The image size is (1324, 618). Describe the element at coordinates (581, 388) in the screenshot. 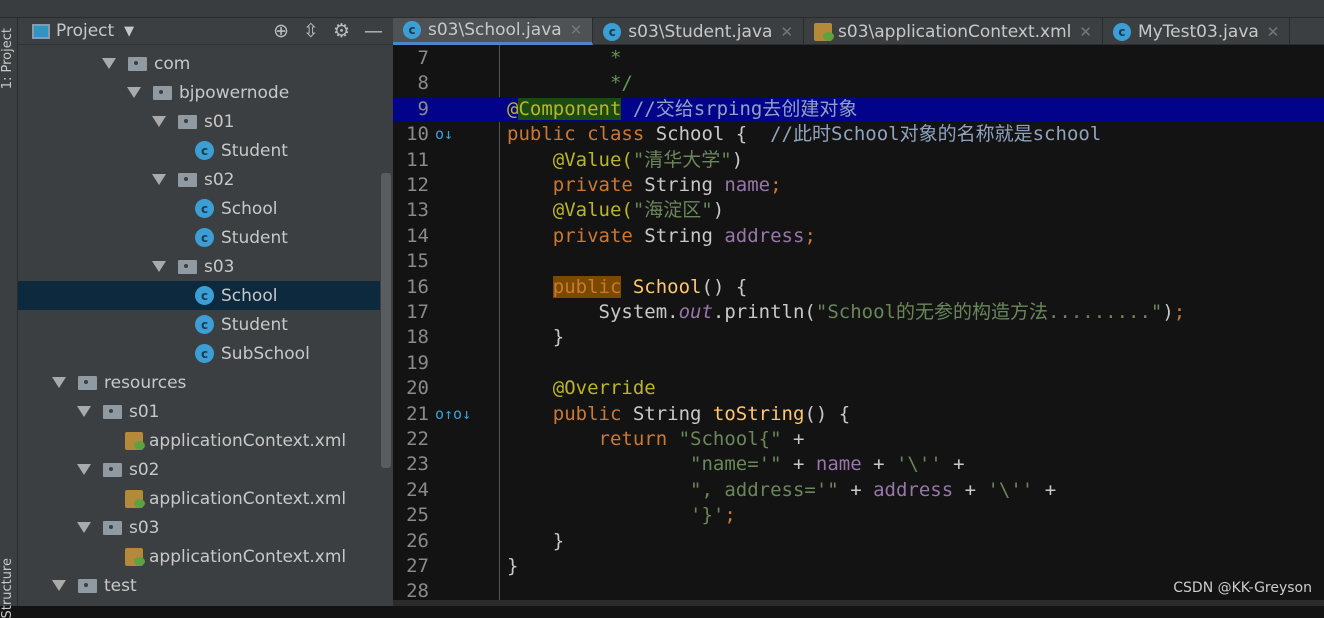

I see `code-token: @Override` at that location.